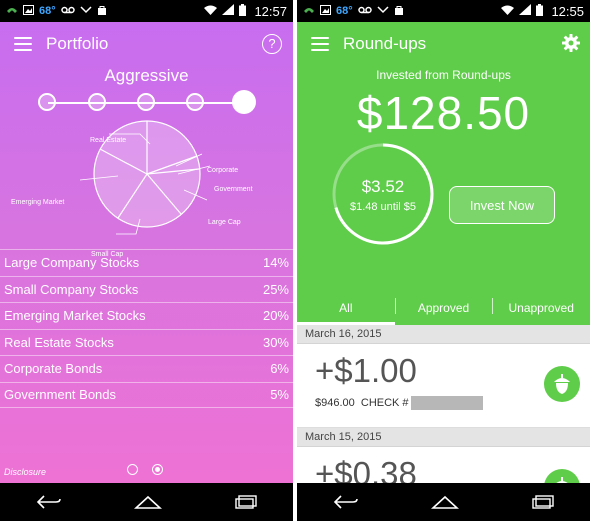  I want to click on allocation-pct: 5%, so click(279, 395).